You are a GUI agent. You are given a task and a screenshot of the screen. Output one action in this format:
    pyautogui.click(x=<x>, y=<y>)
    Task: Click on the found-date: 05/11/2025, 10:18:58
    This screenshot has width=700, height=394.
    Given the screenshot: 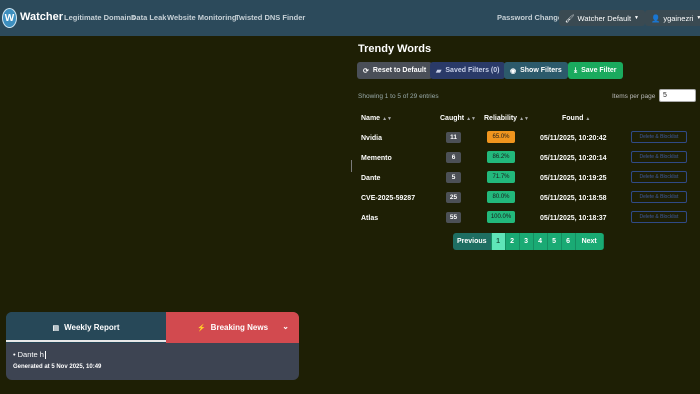 What is the action you would take?
    pyautogui.click(x=573, y=198)
    